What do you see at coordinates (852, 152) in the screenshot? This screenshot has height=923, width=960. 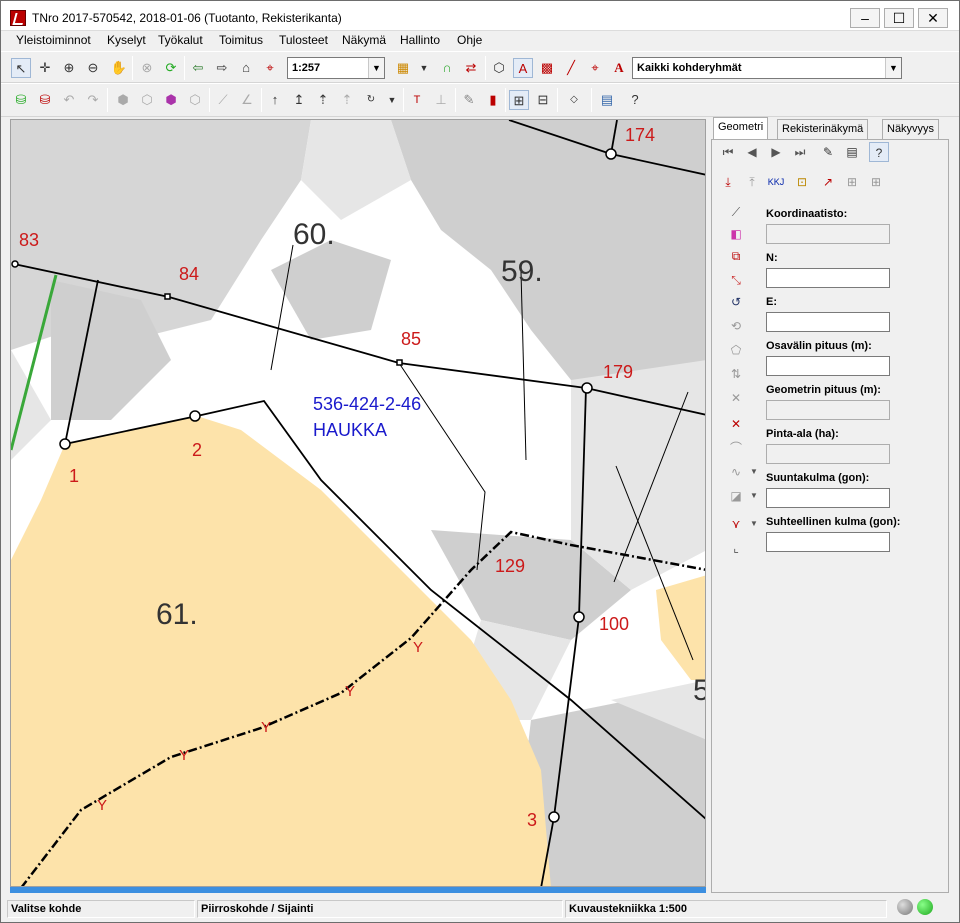 I see `table-icon: ▤` at bounding box center [852, 152].